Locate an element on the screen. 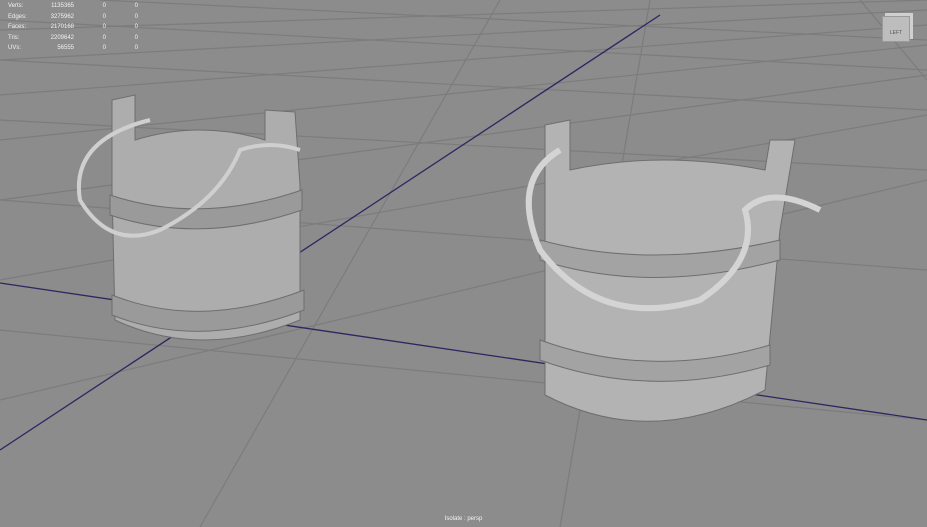 The width and height of the screenshot is (927, 527). hud-row-faces: Faces: 2170168 0 0 is located at coordinates (73, 27).